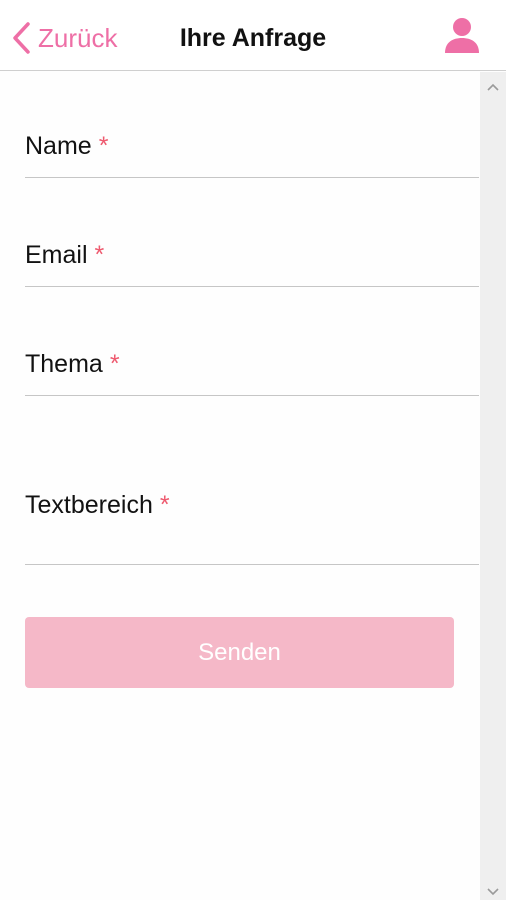 Image resolution: width=506 pixels, height=900 pixels. What do you see at coordinates (253, 35) in the screenshot?
I see `top-app-bar: Zurück Ihre Anfrage` at bounding box center [253, 35].